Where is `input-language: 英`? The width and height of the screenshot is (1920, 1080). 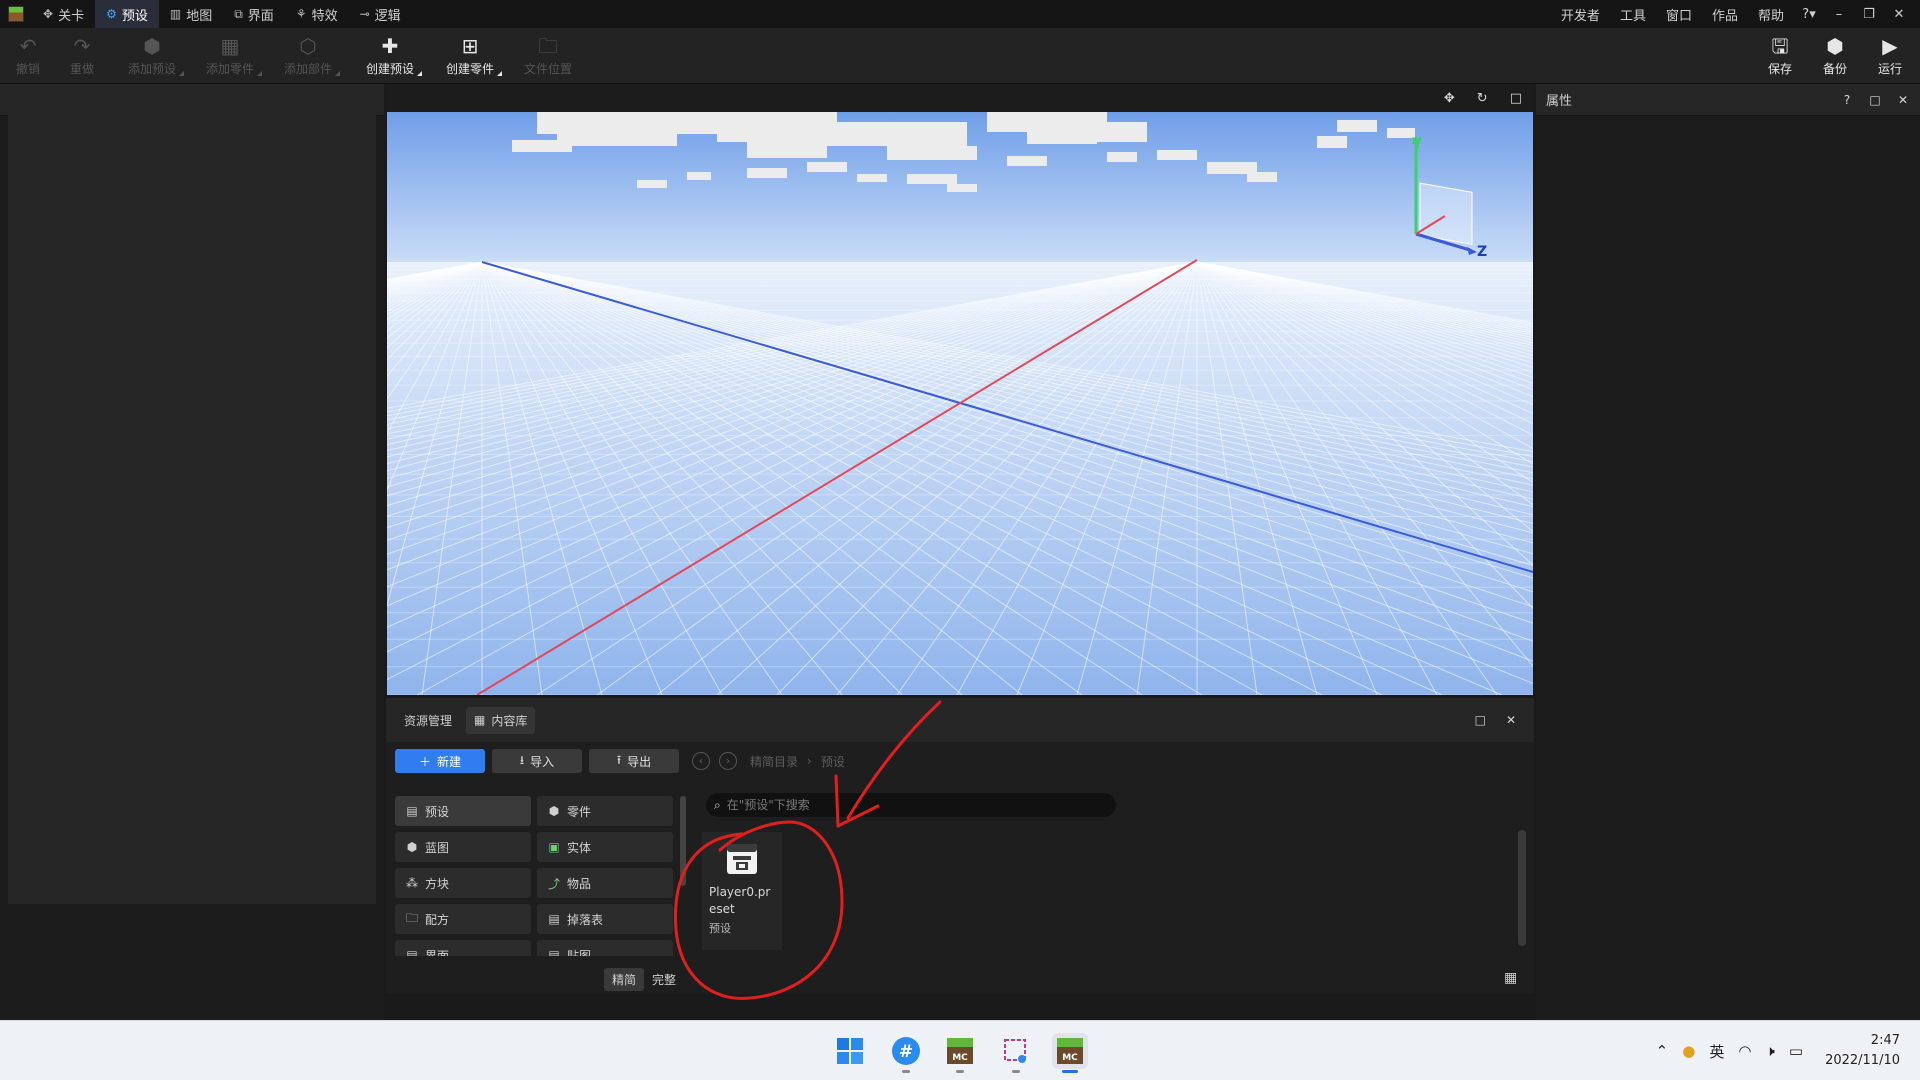 input-language: 英 is located at coordinates (1716, 1051).